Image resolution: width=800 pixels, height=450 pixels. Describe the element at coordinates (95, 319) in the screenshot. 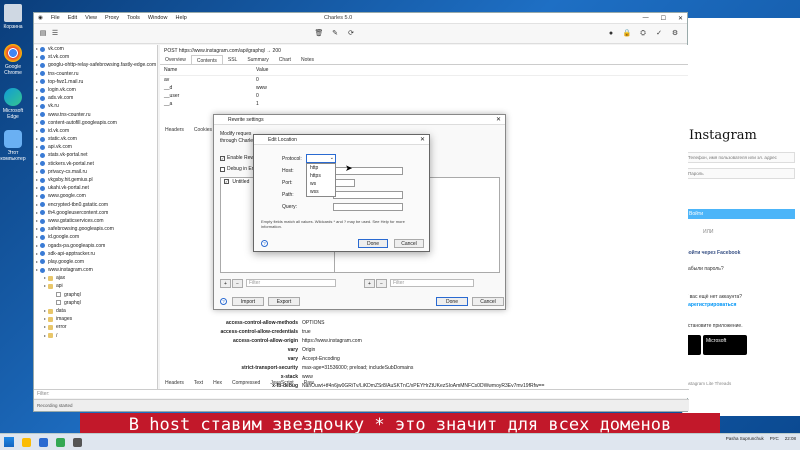

I see `tree-item: ▸ images` at that location.